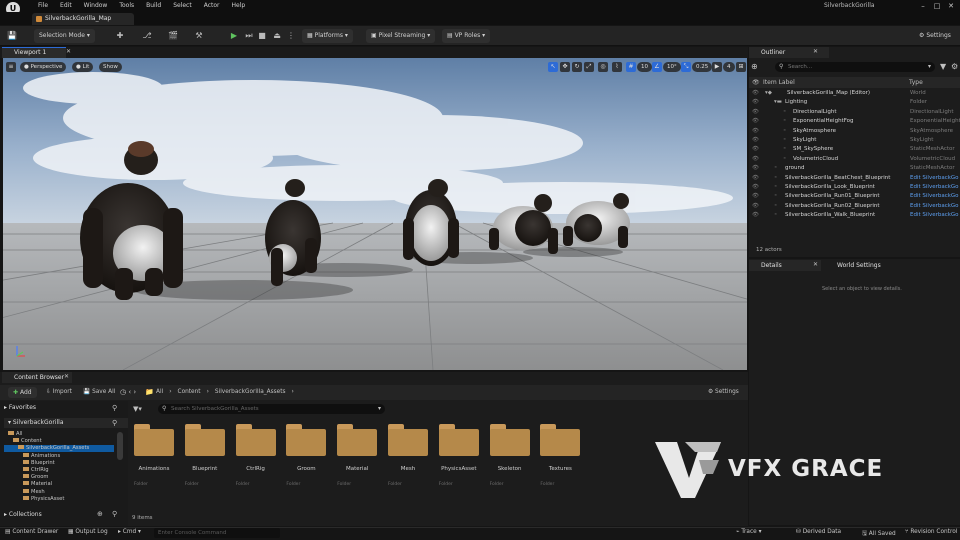 Image resolution: width=960 pixels, height=540 pixels. What do you see at coordinates (64, 36) in the screenshot?
I see `selection-mode-button: Selection Mode ▾` at bounding box center [64, 36].